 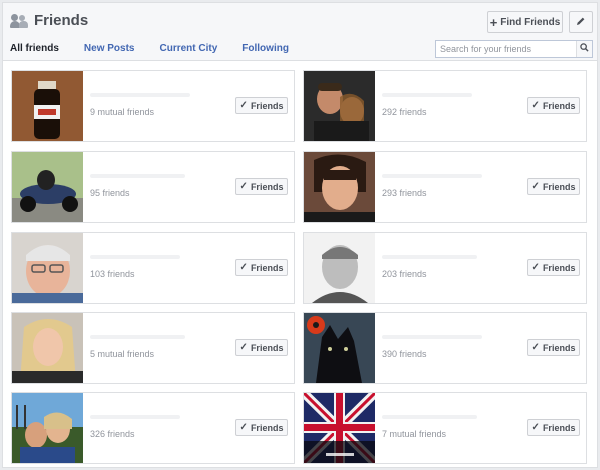 What do you see at coordinates (112, 434) in the screenshot?
I see `friend-subtext: 326 friends` at bounding box center [112, 434].